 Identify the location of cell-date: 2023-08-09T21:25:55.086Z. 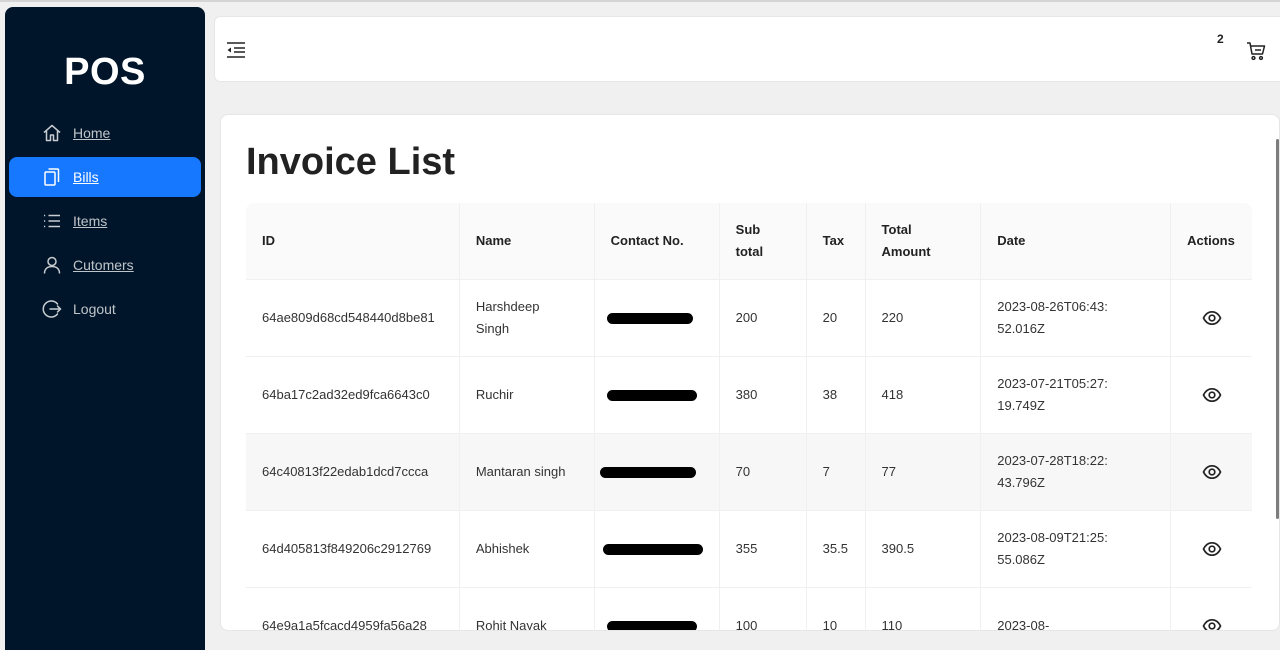
(1076, 549).